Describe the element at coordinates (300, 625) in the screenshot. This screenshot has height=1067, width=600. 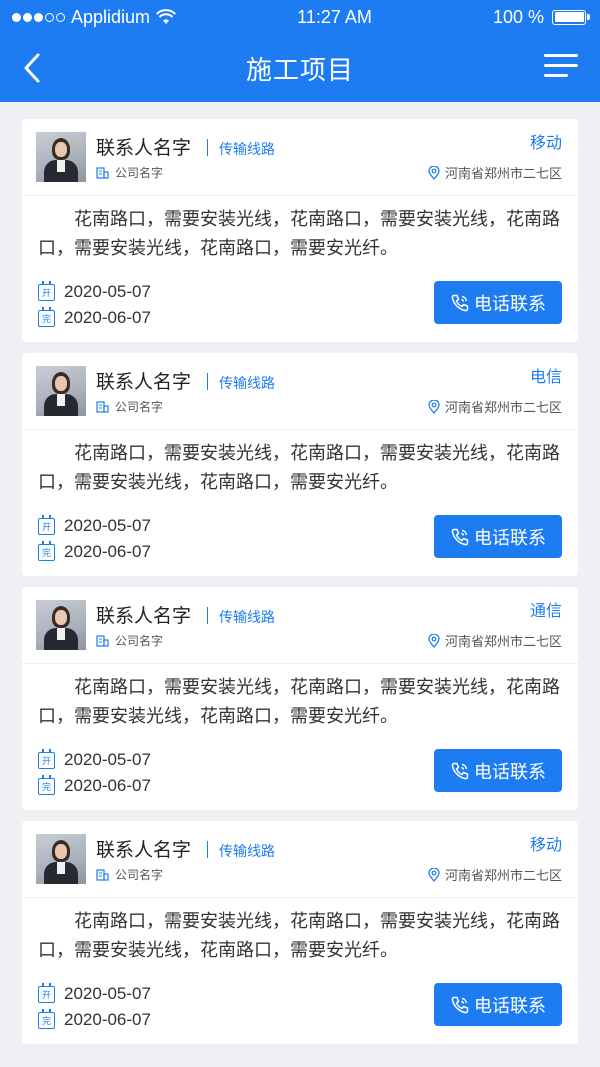
I see `card-header: 联系人名字 传输线路 公司名字 通信 河南省郑州市二七区` at that location.